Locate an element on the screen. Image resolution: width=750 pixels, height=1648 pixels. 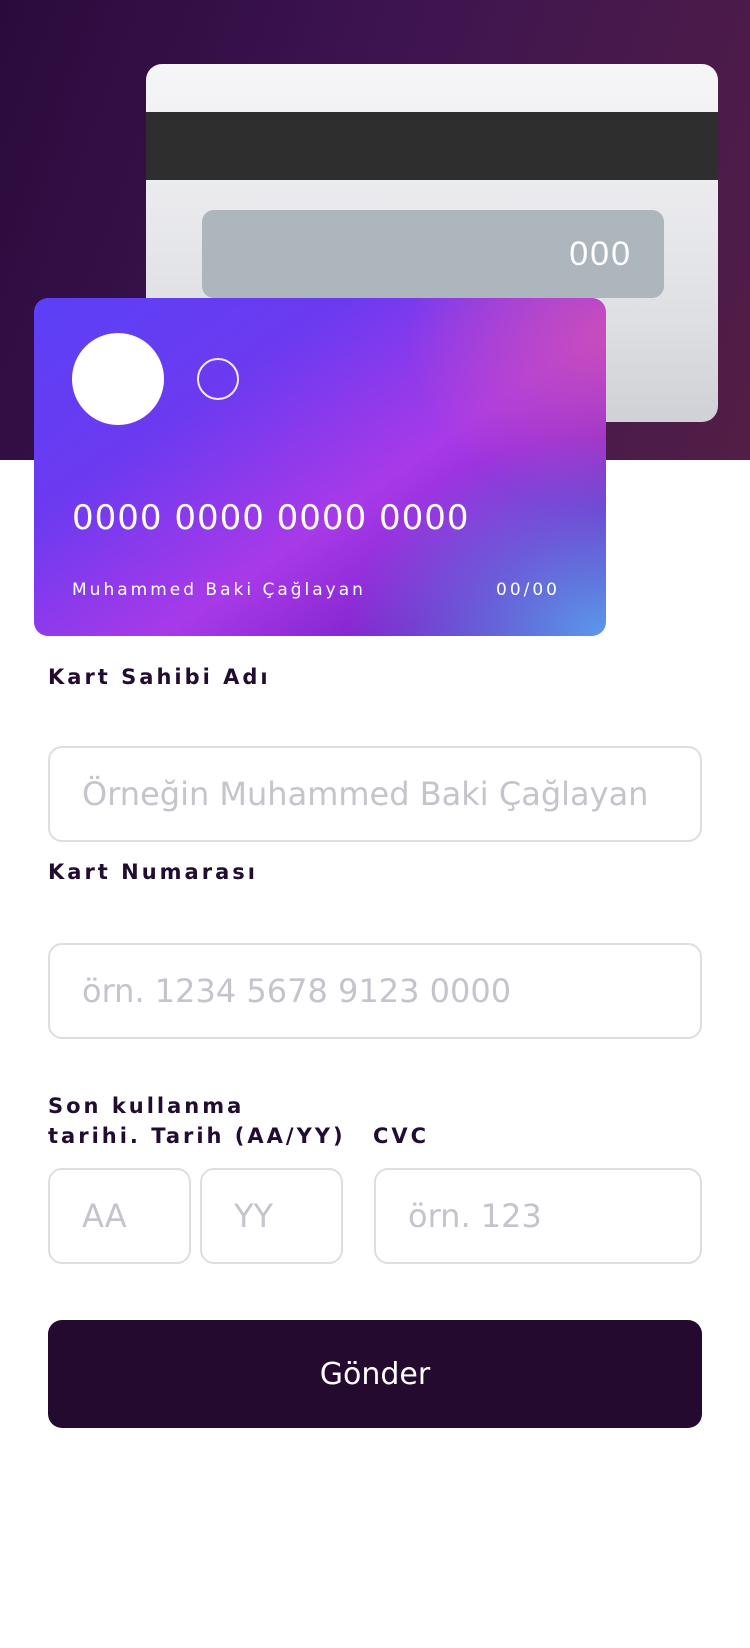
card-logo-circle-large is located at coordinates (118, 379).